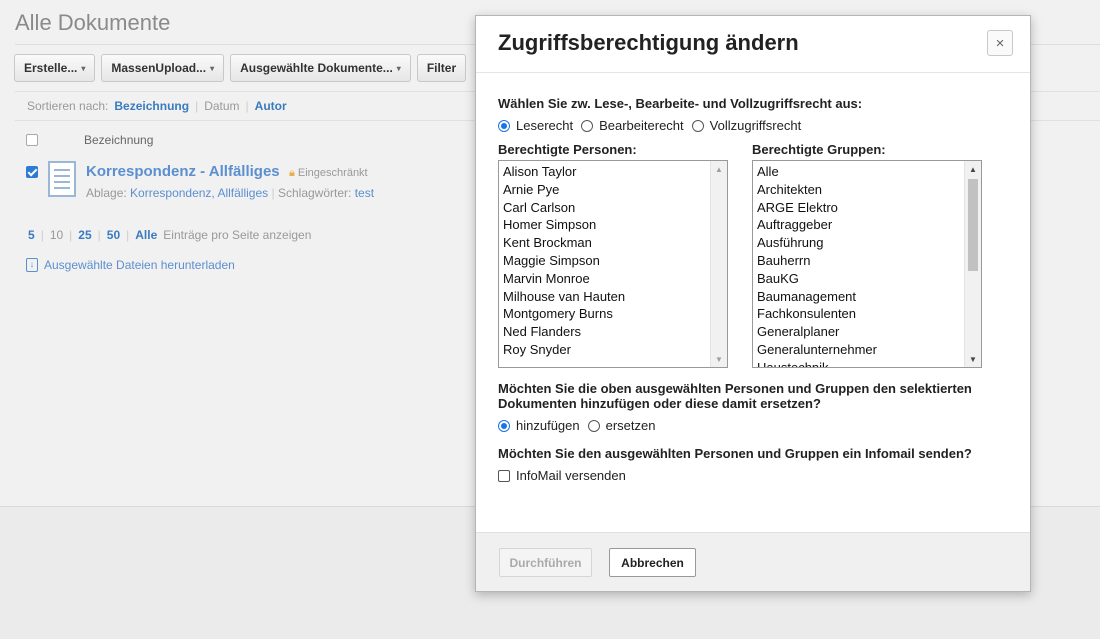  Describe the element at coordinates (648, 42) in the screenshot. I see `dialog-title: Zugriffsberechtigung ändern` at that location.